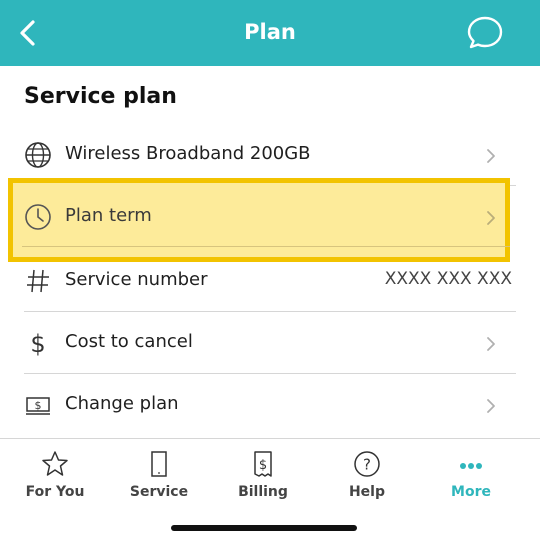  What do you see at coordinates (38, 155) in the screenshot?
I see `globe-icon` at bounding box center [38, 155].